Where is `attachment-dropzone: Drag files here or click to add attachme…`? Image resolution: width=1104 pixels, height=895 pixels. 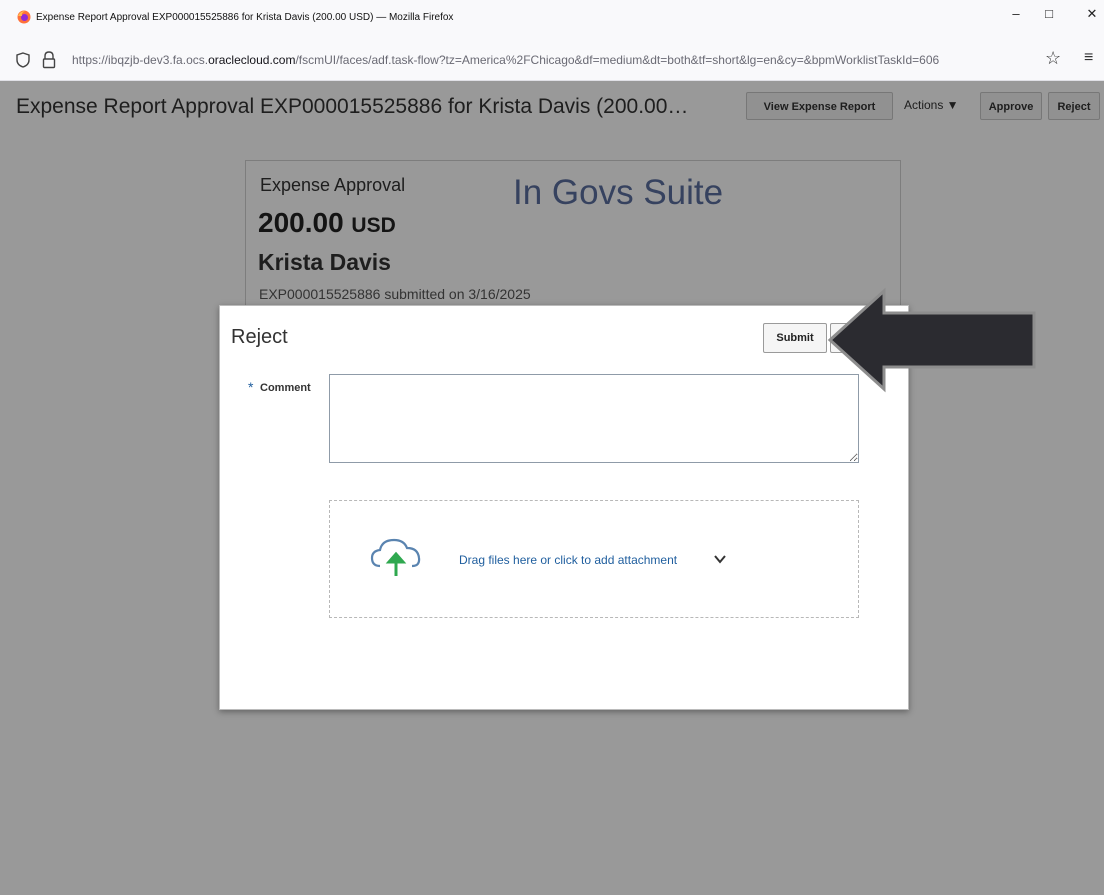
attachment-dropzone: Drag files here or click to add attachme… is located at coordinates (594, 559).